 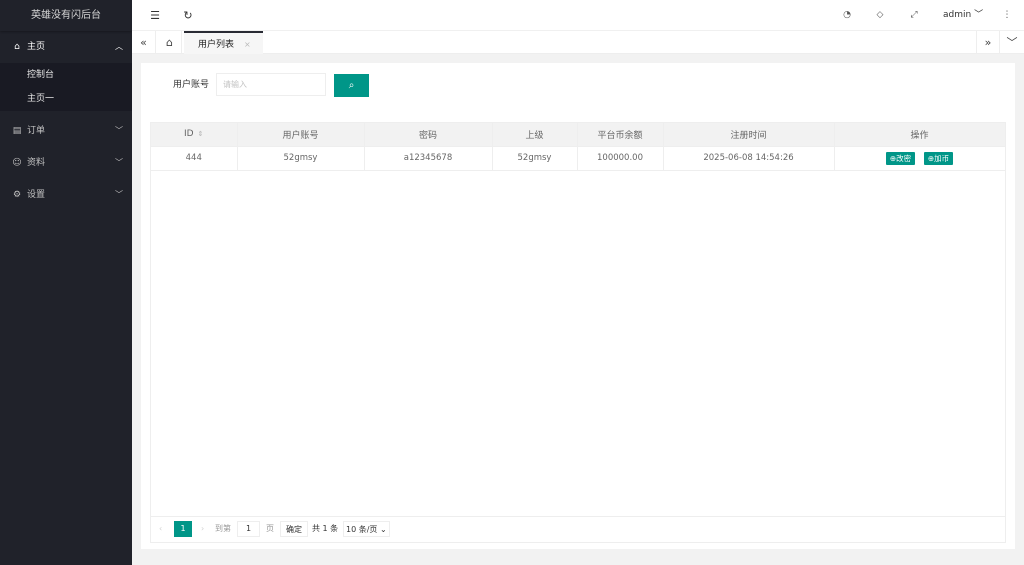 What do you see at coordinates (66, 47) in the screenshot?
I see `sidebar-item-home: ⌂ 主页 ︿` at bounding box center [66, 47].